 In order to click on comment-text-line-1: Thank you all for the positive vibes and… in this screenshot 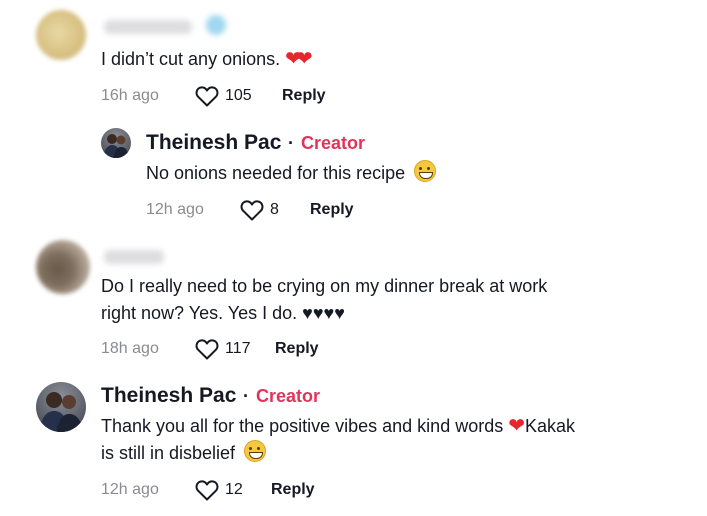, I will do `click(338, 426)`.